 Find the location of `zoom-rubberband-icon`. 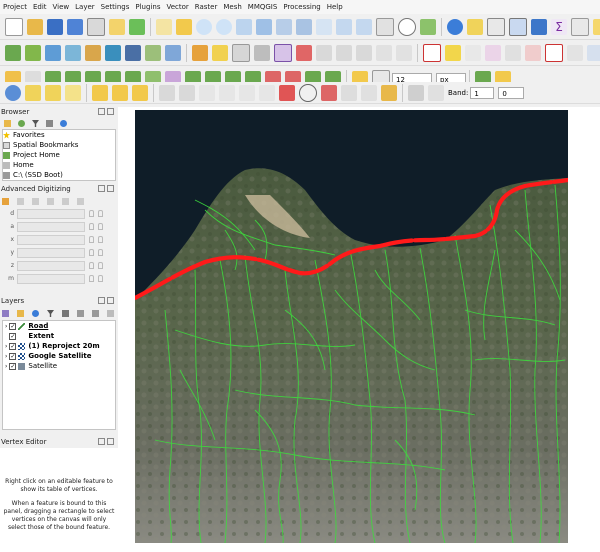

zoom-rubberband-icon is located at coordinates (244, 26).